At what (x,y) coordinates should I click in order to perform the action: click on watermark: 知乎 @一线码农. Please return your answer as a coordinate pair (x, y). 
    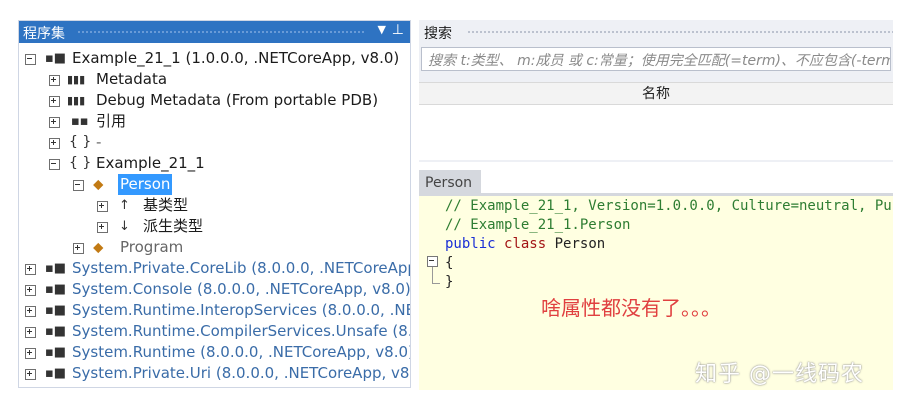
    Looking at the image, I should click on (779, 374).